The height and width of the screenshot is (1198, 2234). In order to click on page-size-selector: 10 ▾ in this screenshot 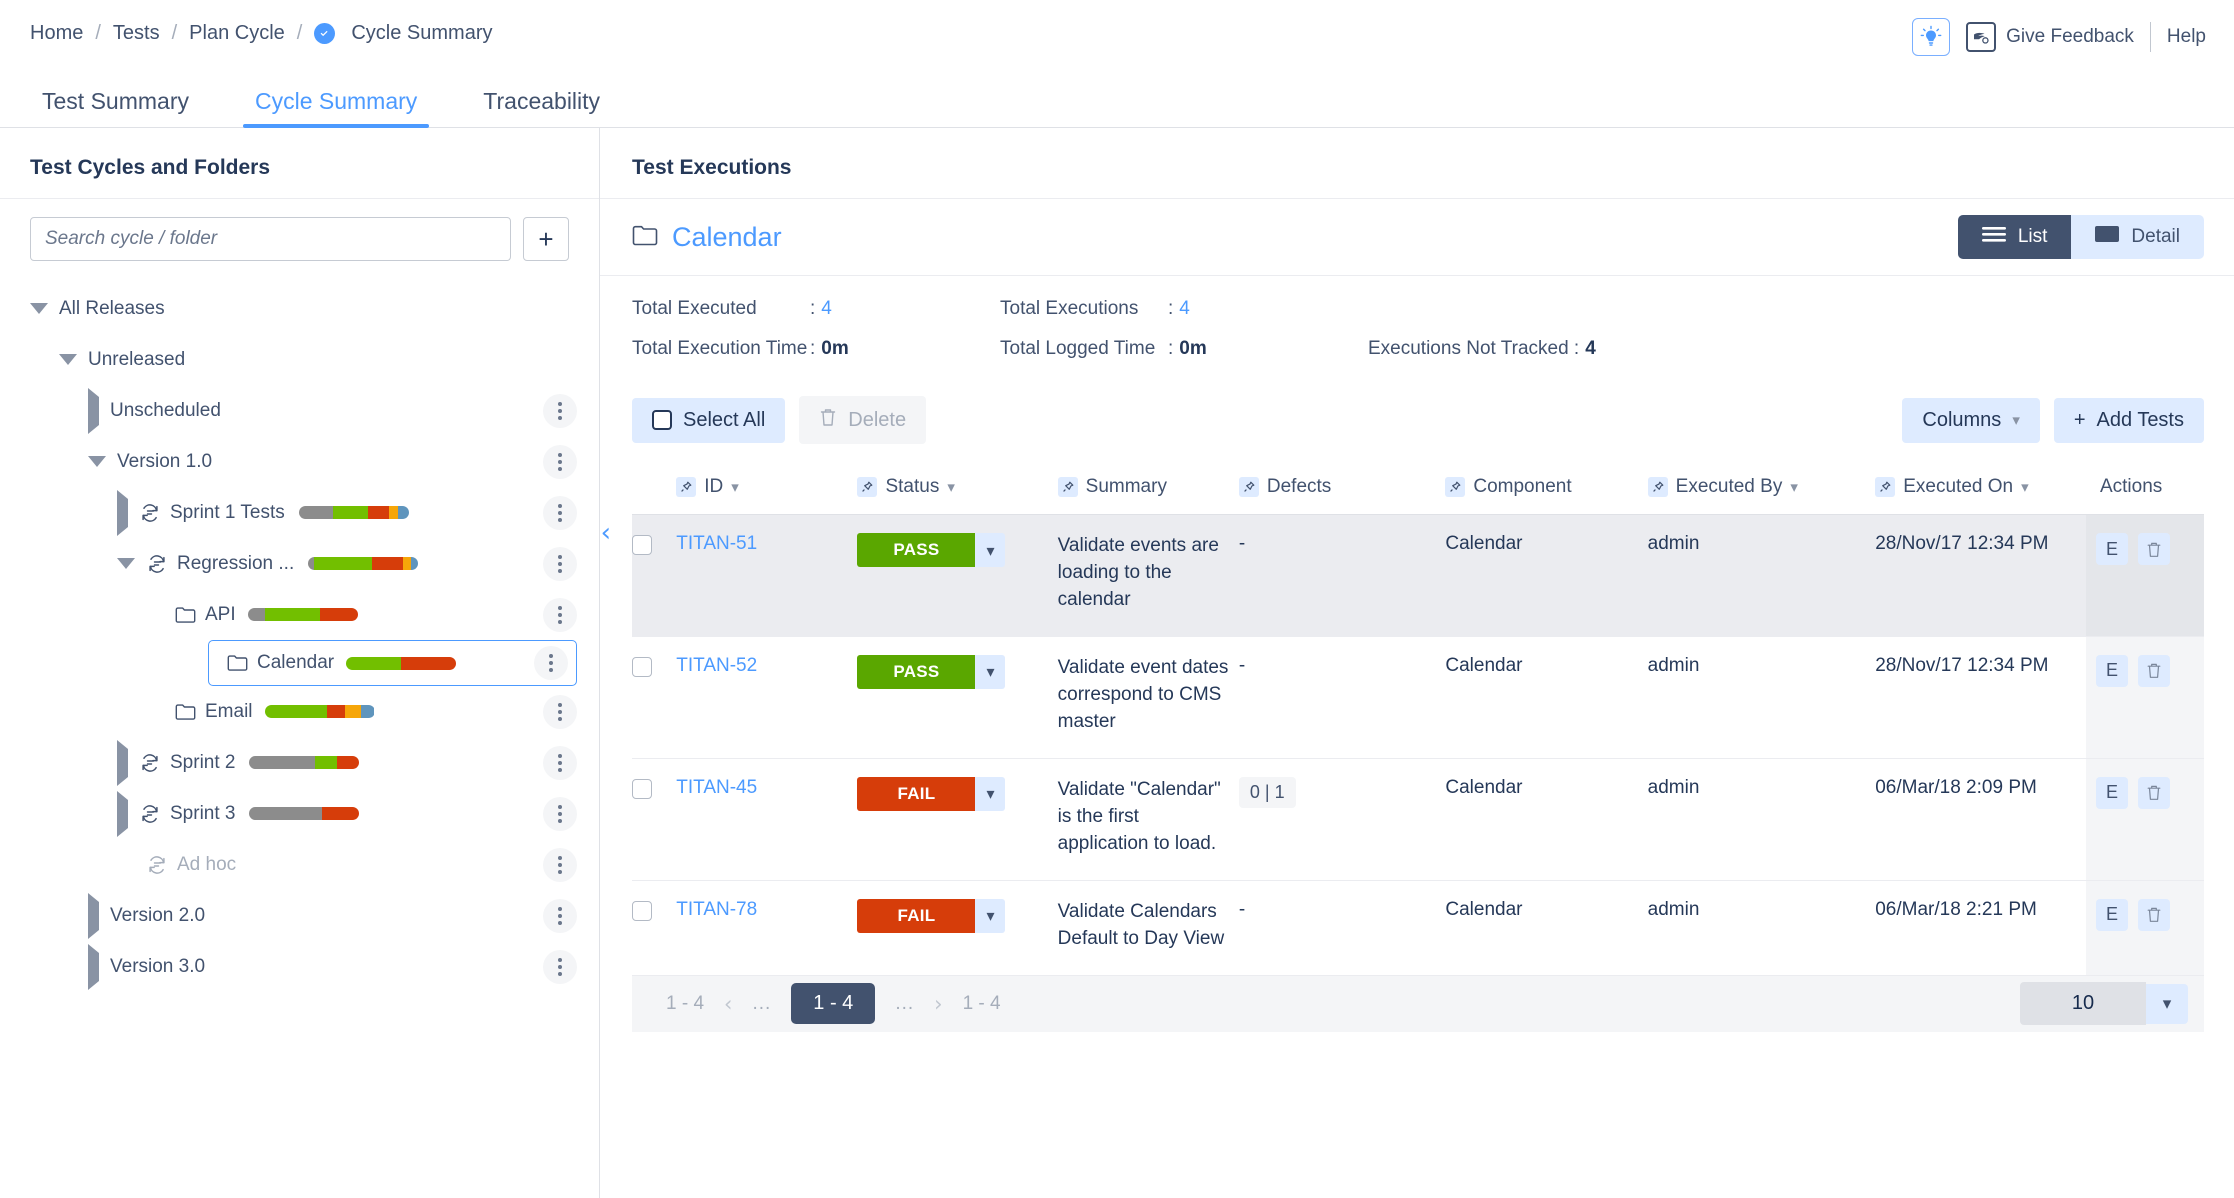, I will do `click(2104, 1004)`.